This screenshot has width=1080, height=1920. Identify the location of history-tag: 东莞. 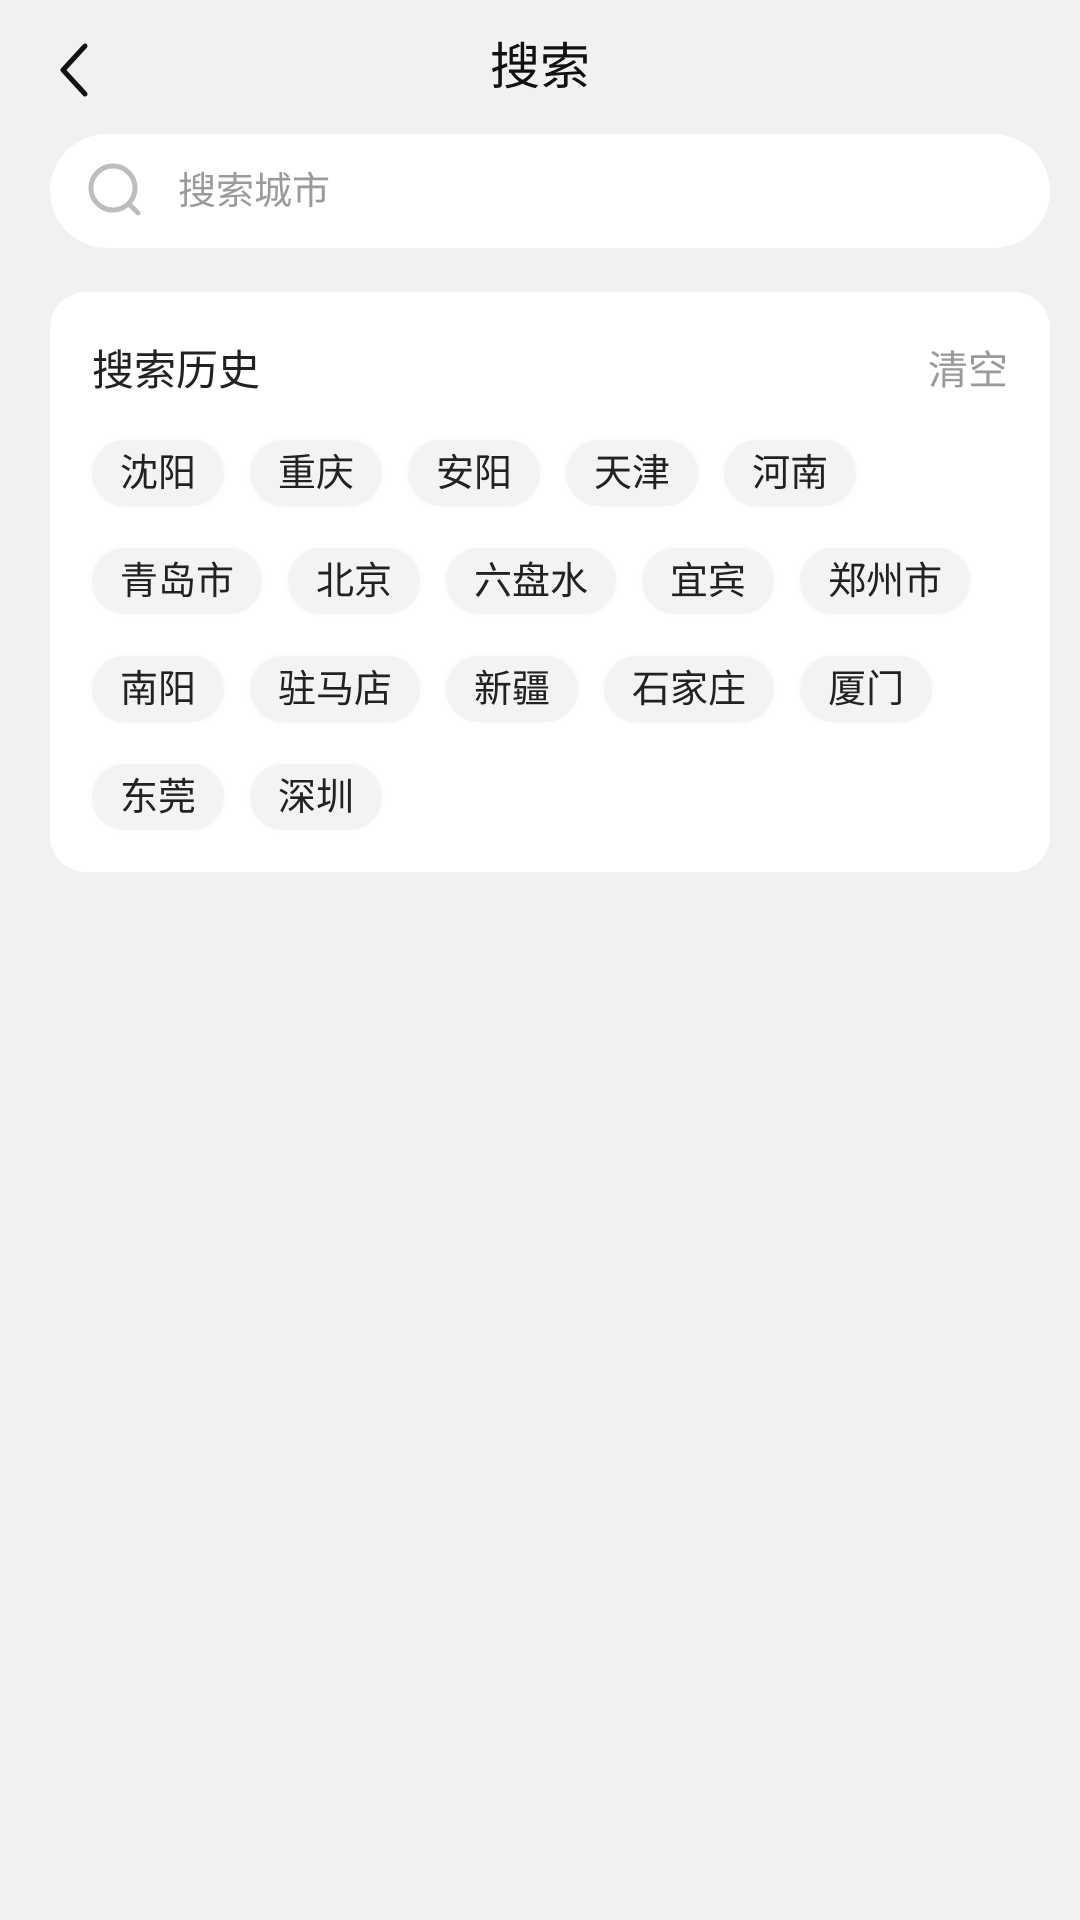
(158, 797).